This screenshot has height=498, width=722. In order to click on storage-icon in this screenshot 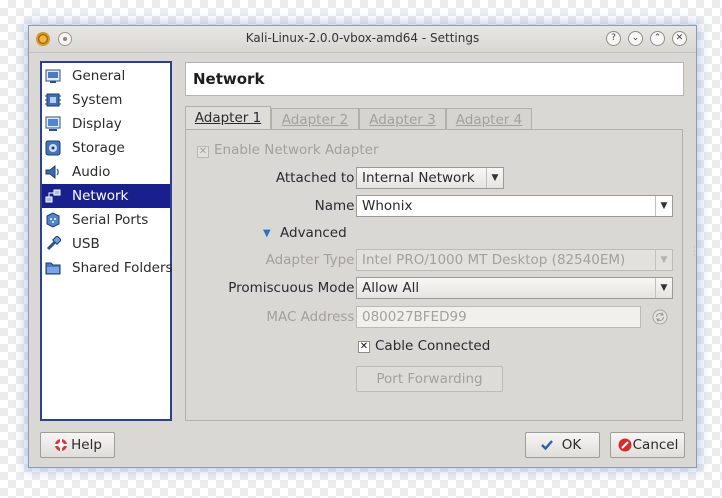, I will do `click(53, 148)`.